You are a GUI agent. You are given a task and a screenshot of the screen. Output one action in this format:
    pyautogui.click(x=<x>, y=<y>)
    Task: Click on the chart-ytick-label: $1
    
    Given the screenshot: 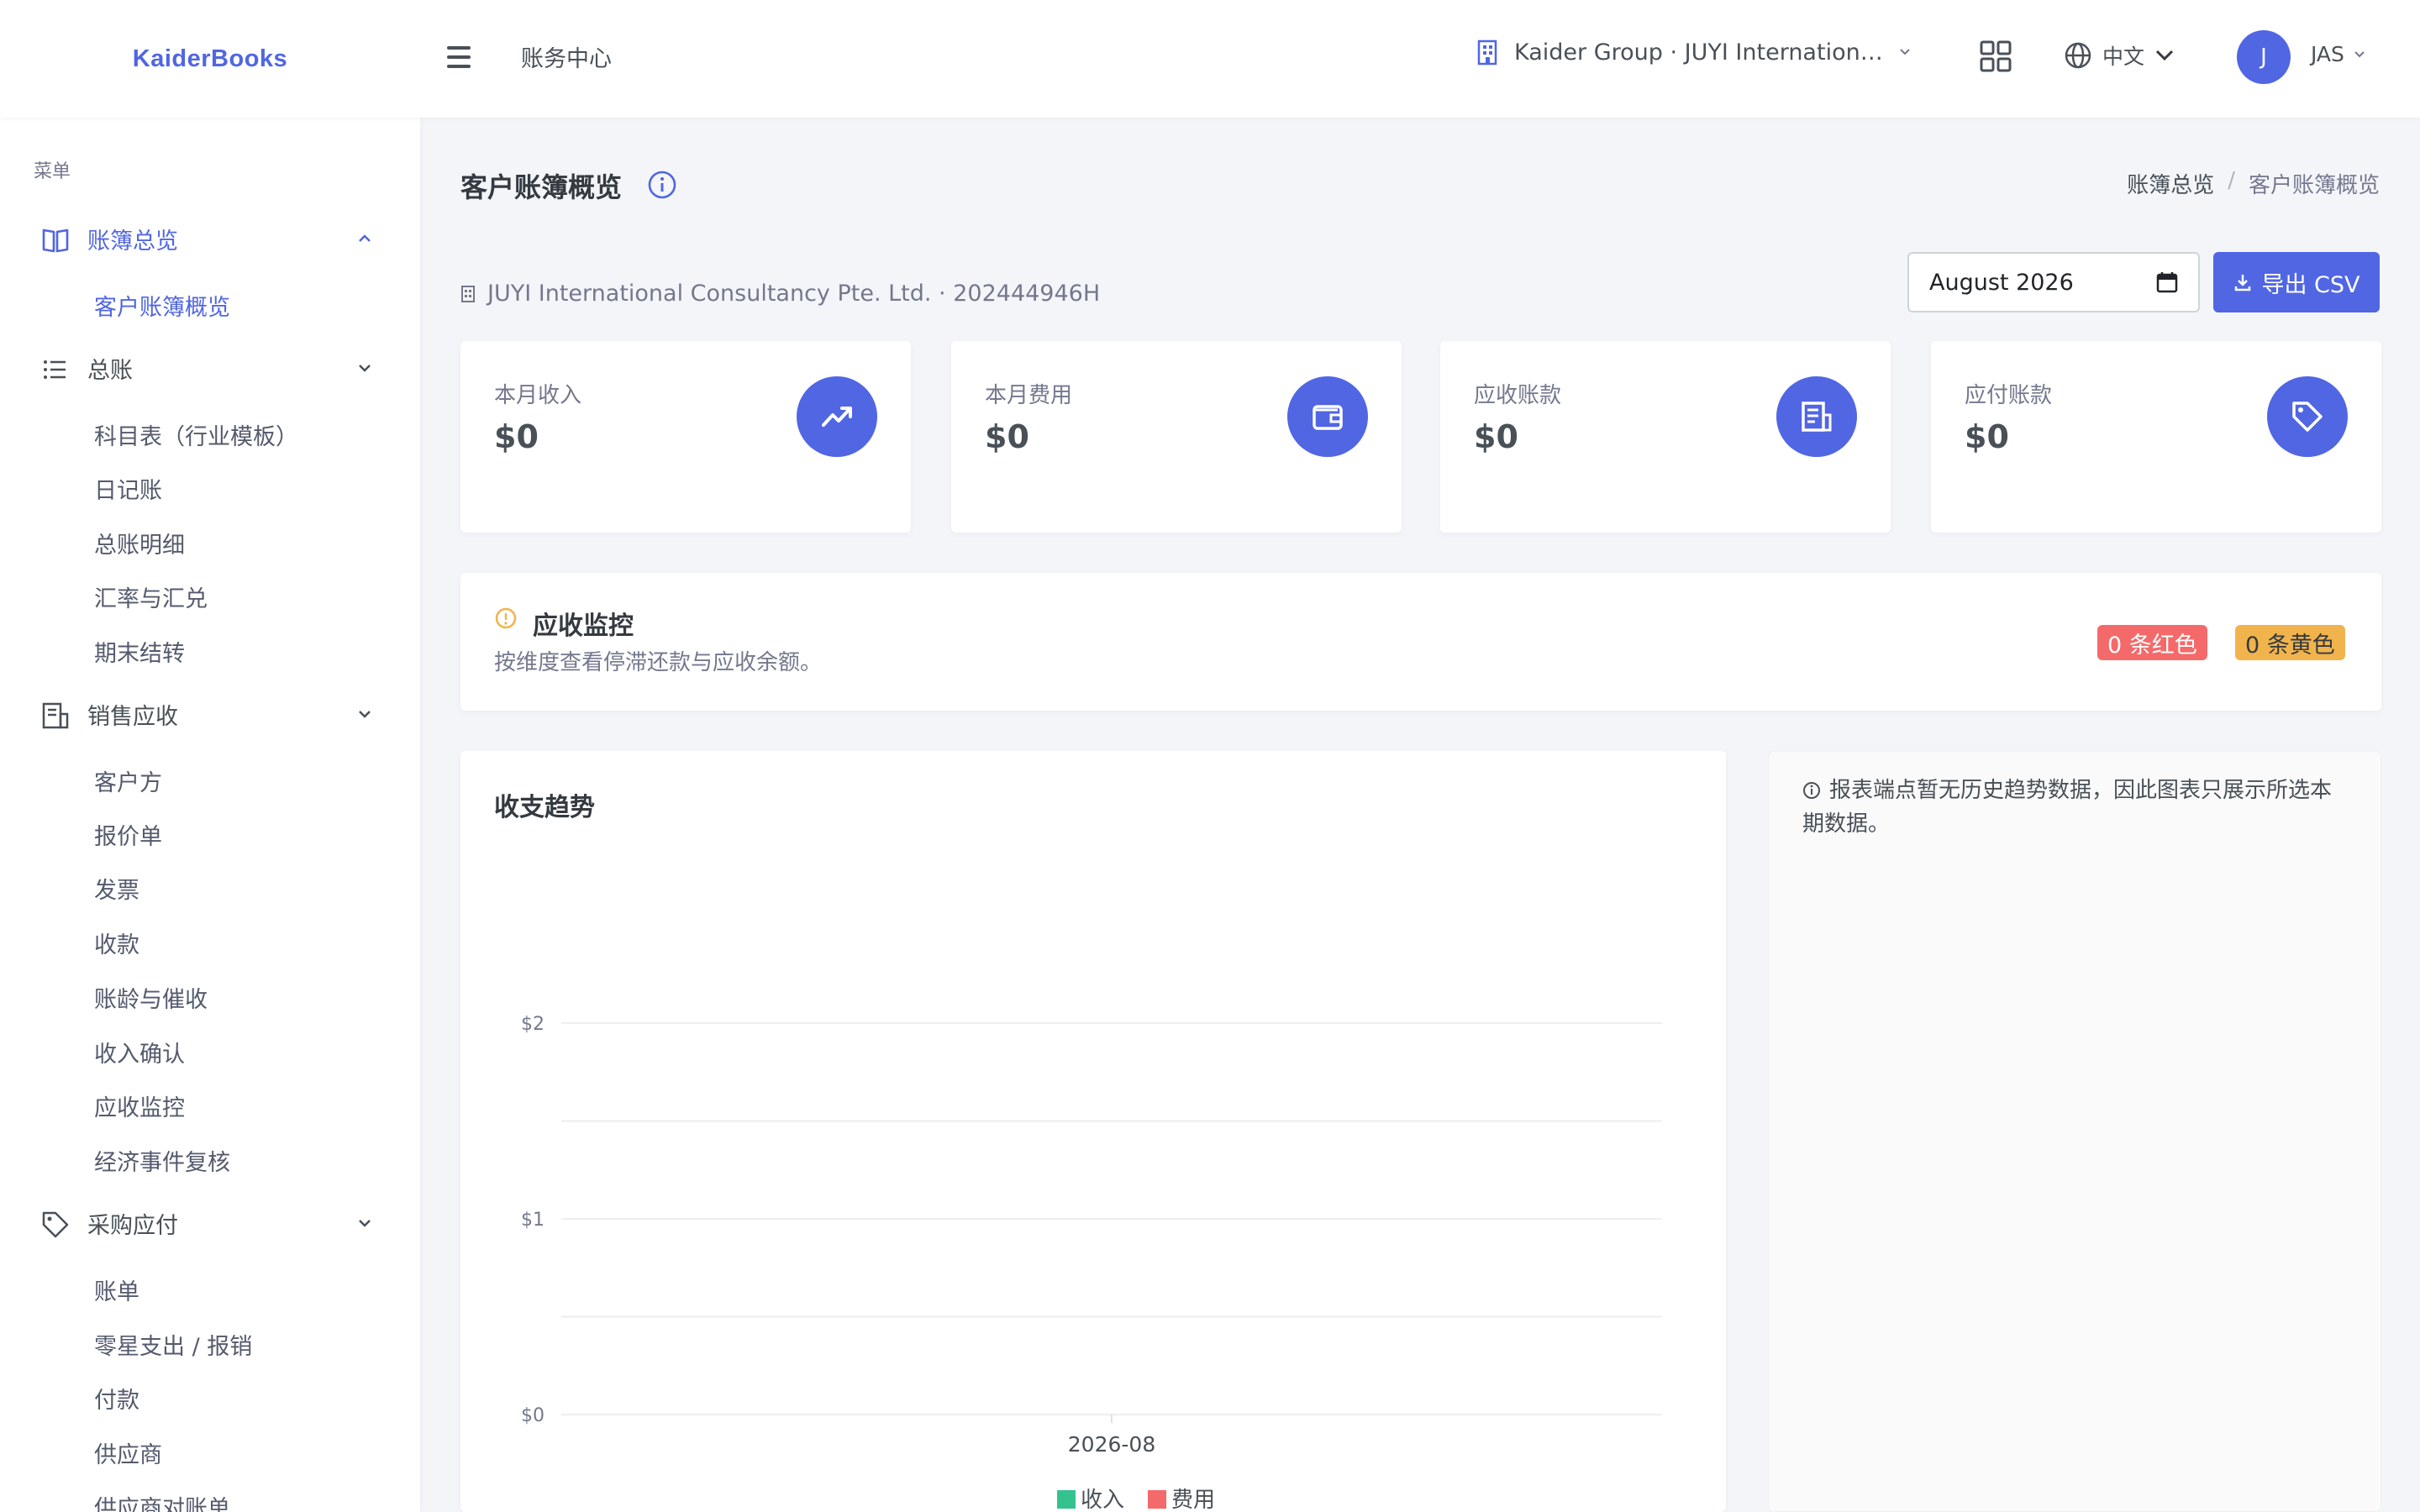 What is the action you would take?
    pyautogui.click(x=532, y=1220)
    